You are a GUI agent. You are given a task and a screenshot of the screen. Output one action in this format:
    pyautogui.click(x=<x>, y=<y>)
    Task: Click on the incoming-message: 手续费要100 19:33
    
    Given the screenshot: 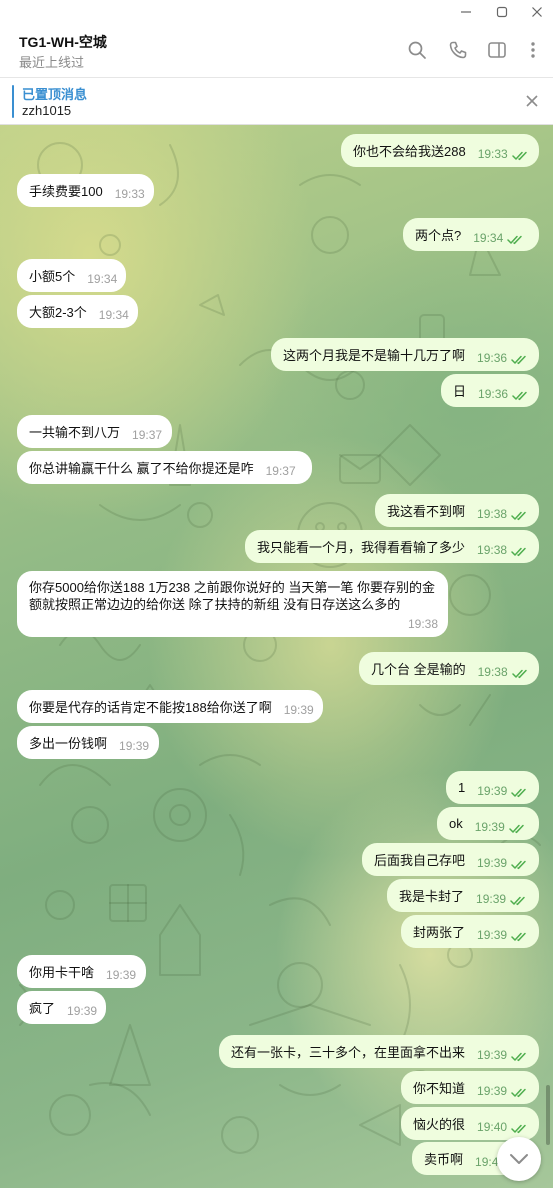 What is the action you would take?
    pyautogui.click(x=85, y=190)
    